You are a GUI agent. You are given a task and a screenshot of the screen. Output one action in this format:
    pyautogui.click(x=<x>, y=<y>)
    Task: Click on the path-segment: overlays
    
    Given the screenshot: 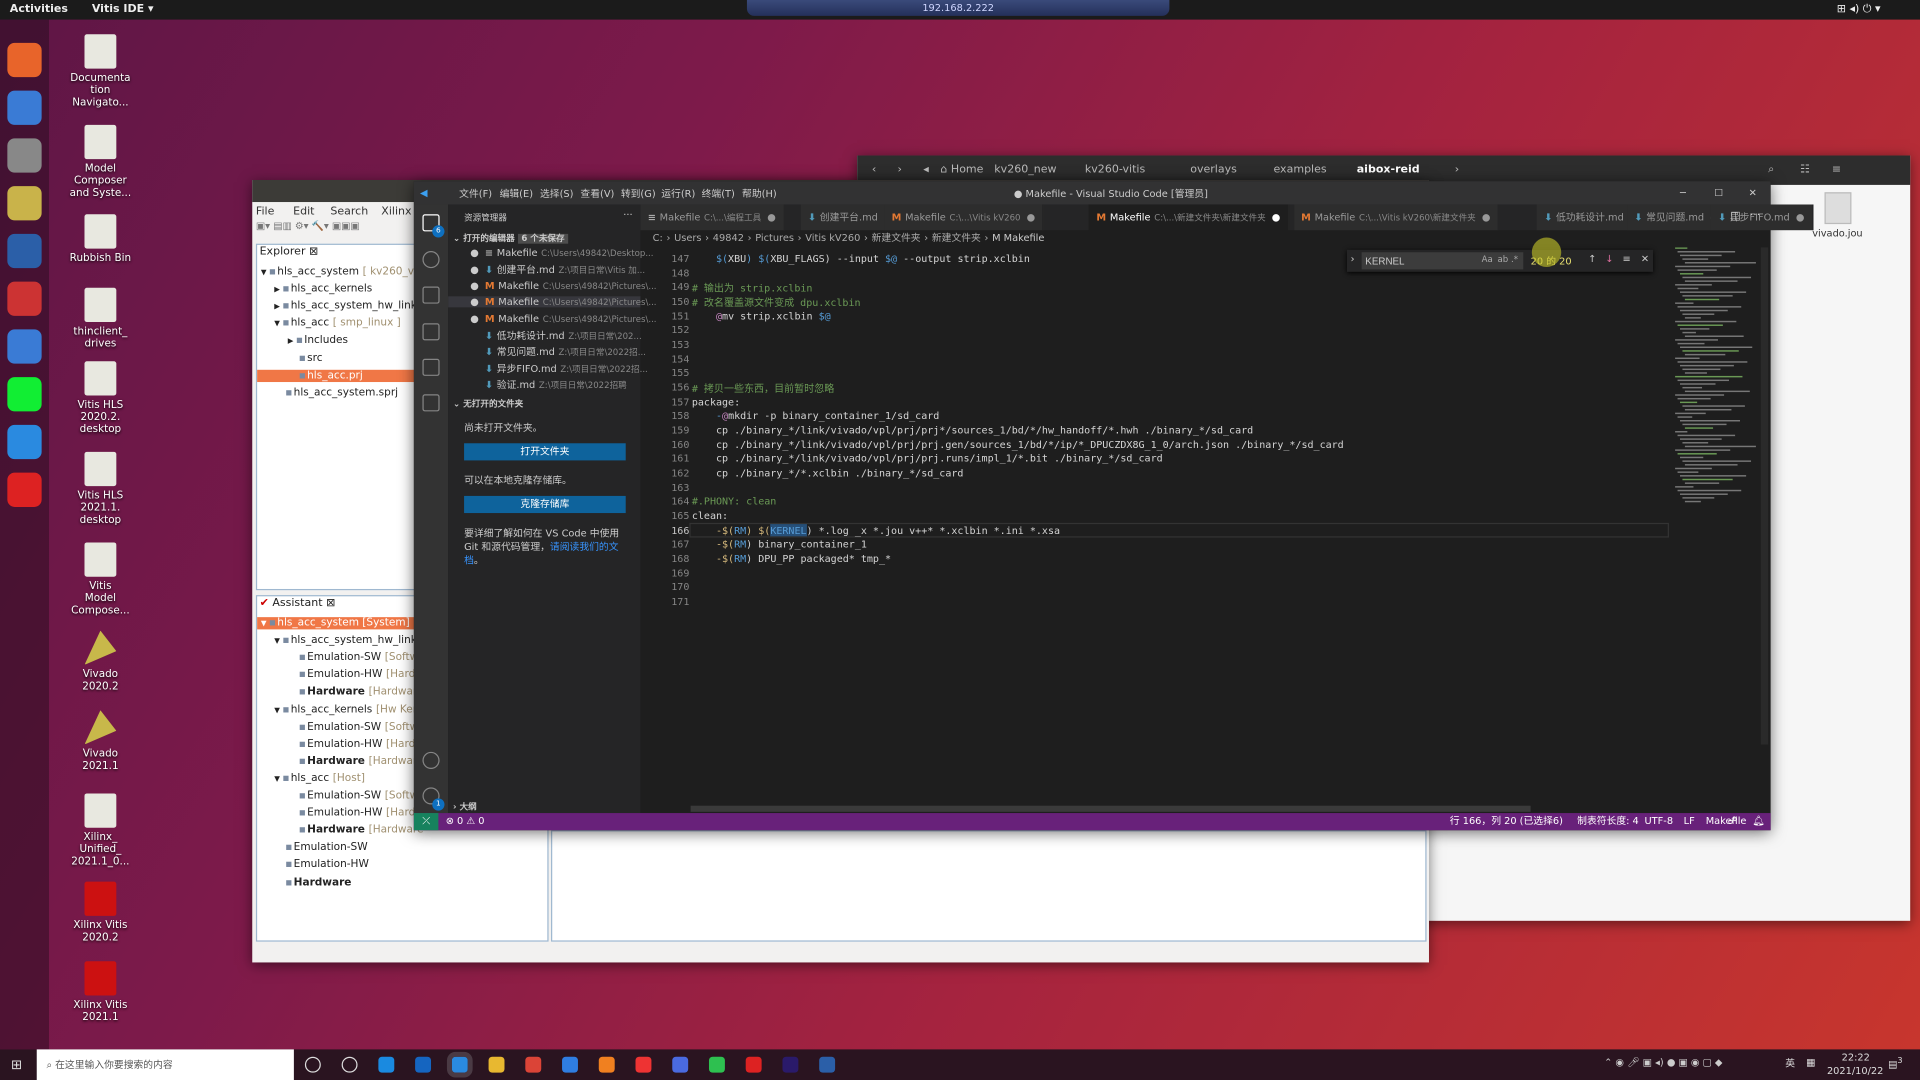 What is the action you would take?
    pyautogui.click(x=1213, y=170)
    